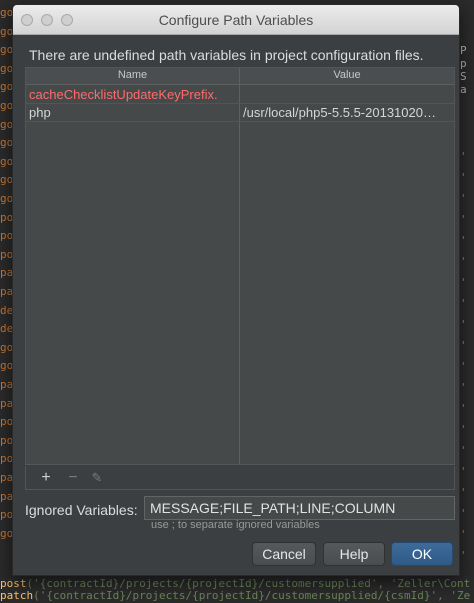 This screenshot has height=603, width=474. I want to click on table-header: Name Value, so click(240, 76).